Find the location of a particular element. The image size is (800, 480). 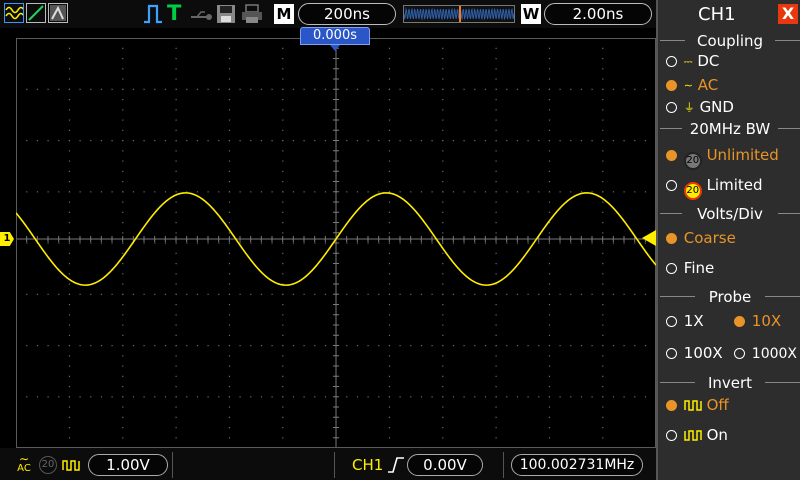

option-fine: Fine is located at coordinates (690, 268).